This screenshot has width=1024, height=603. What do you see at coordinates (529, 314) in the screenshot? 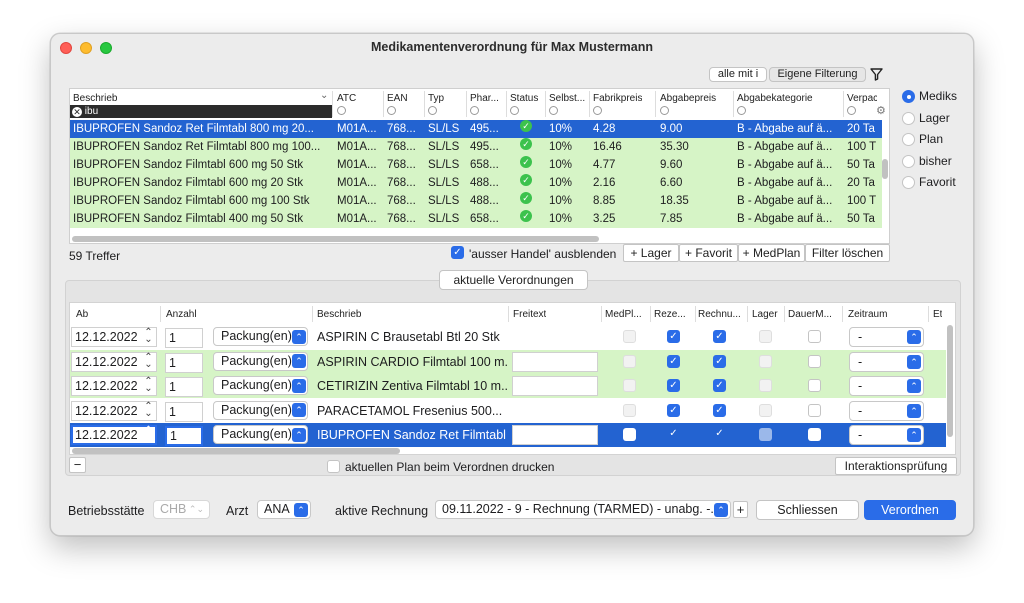
I see `col-freitext: Freitext` at bounding box center [529, 314].